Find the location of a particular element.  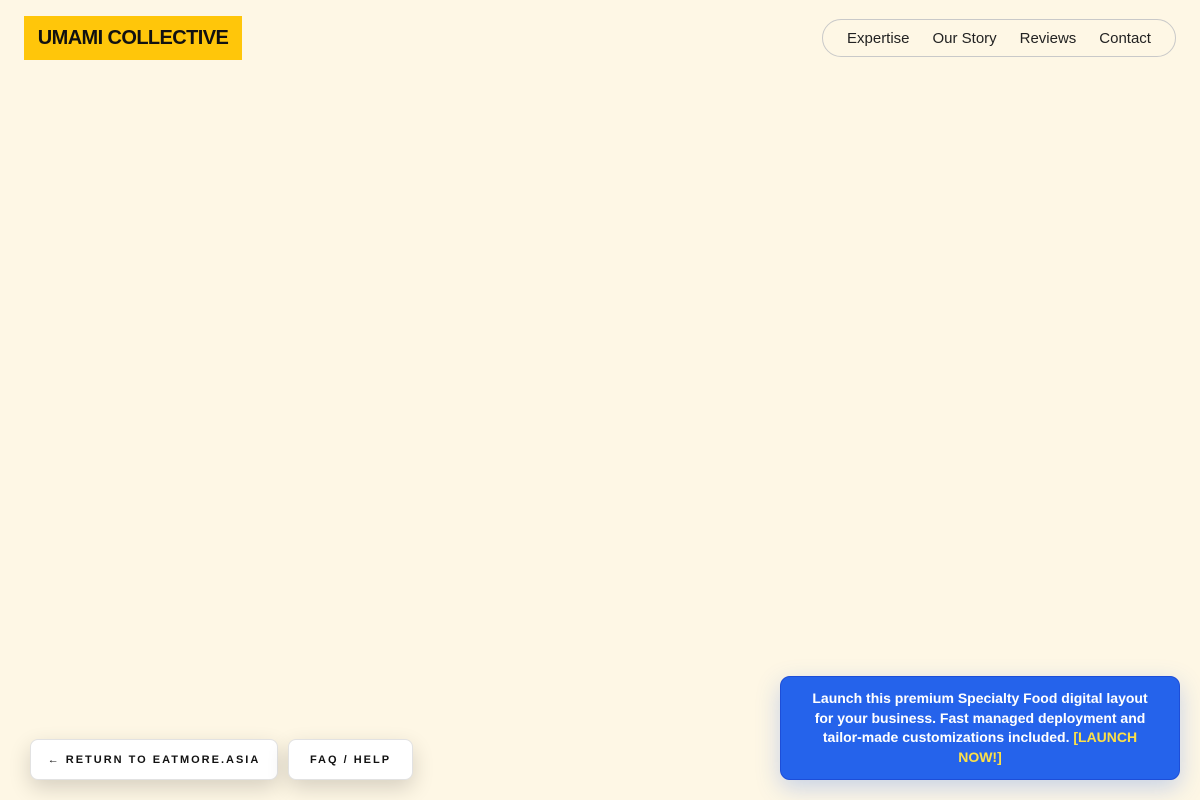

site-logo: UMAMI COLLECTIVE is located at coordinates (133, 38).